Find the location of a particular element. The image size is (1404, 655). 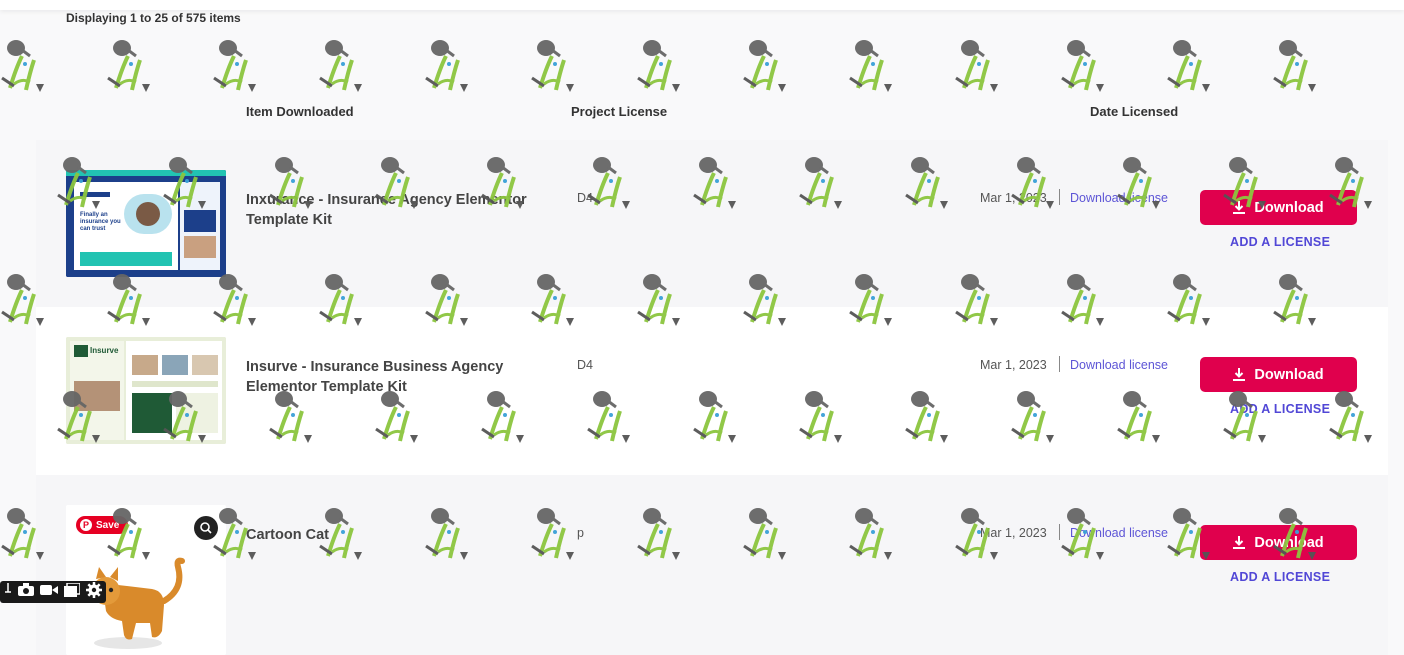

thumb-text: Finally an is located at coordinates (94, 215).